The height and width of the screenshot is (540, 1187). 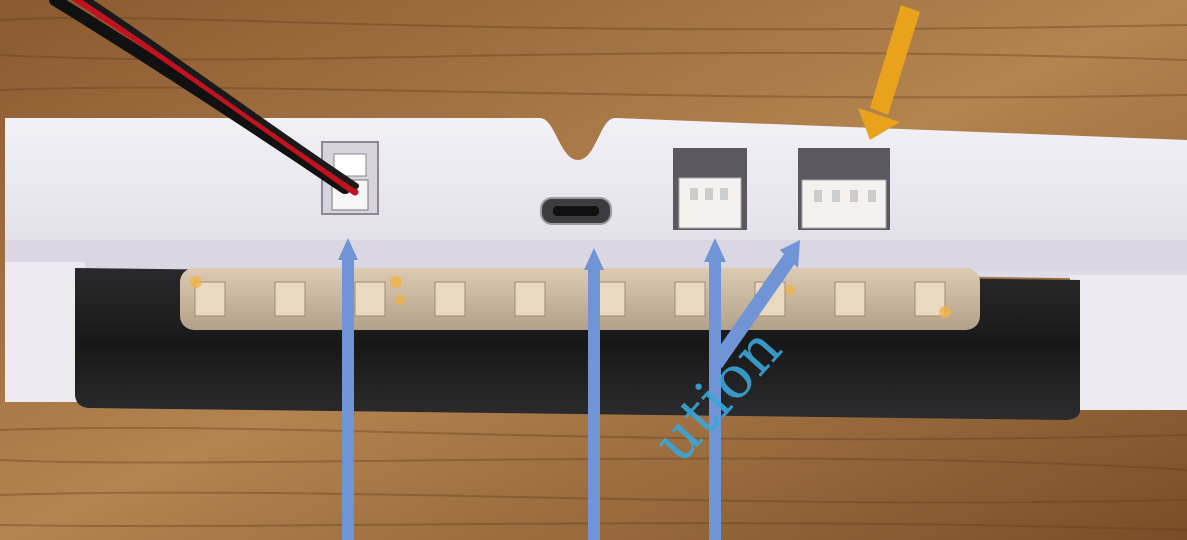 I want to click on jst-connector-right, so click(x=844, y=189).